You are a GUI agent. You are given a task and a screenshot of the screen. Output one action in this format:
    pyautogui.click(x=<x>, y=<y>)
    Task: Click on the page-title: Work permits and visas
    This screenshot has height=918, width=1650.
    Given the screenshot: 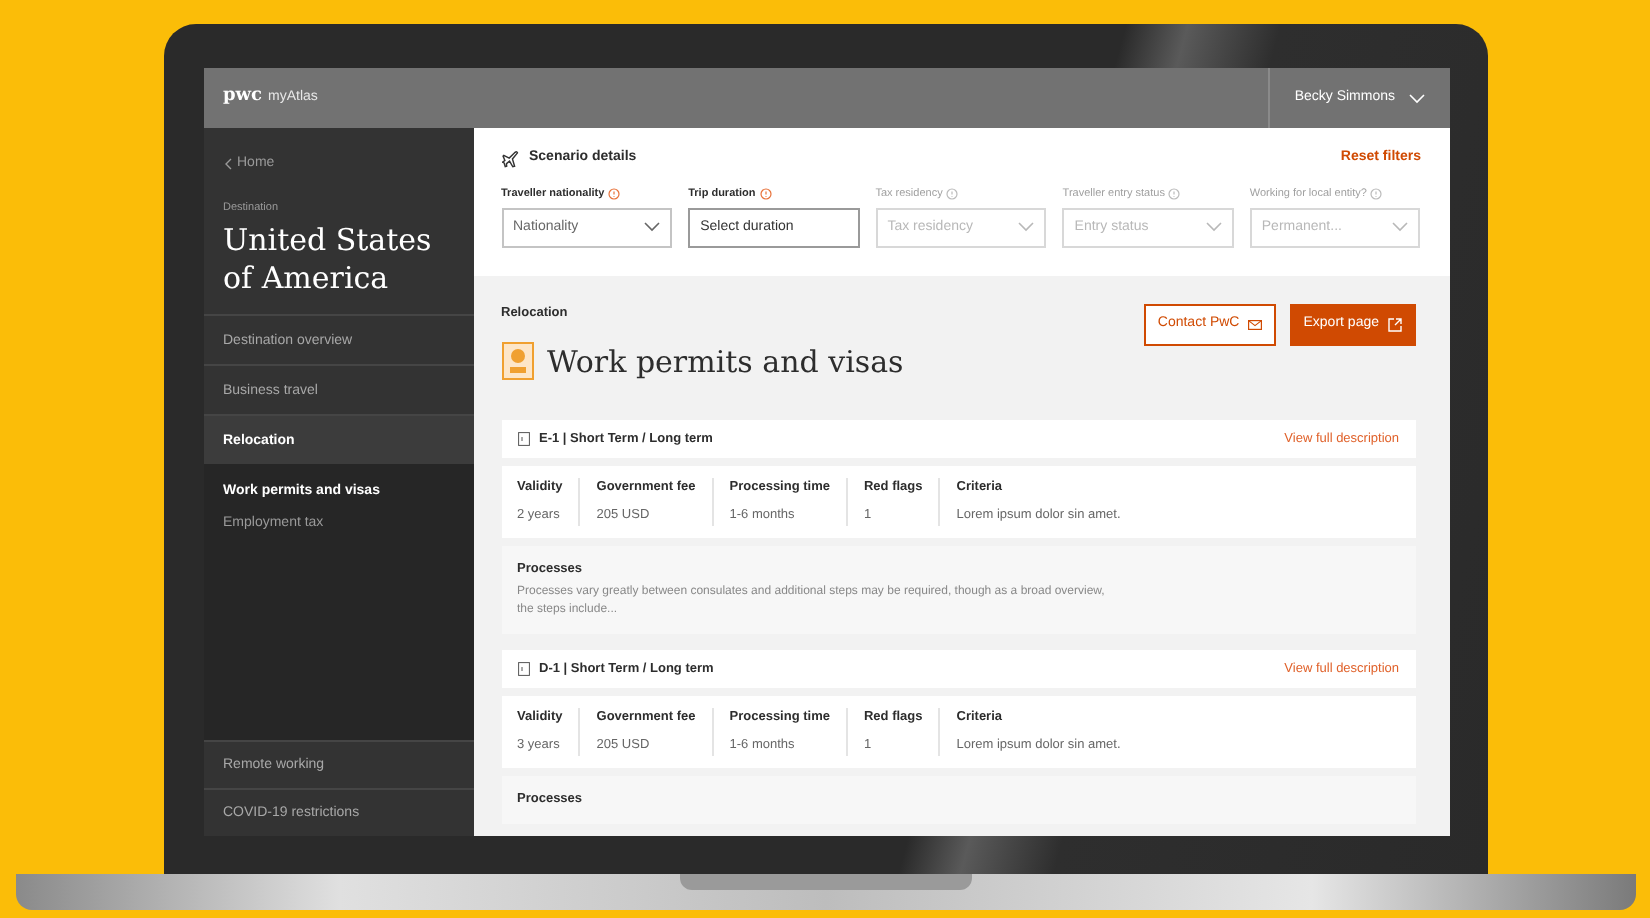 What is the action you would take?
    pyautogui.click(x=725, y=362)
    